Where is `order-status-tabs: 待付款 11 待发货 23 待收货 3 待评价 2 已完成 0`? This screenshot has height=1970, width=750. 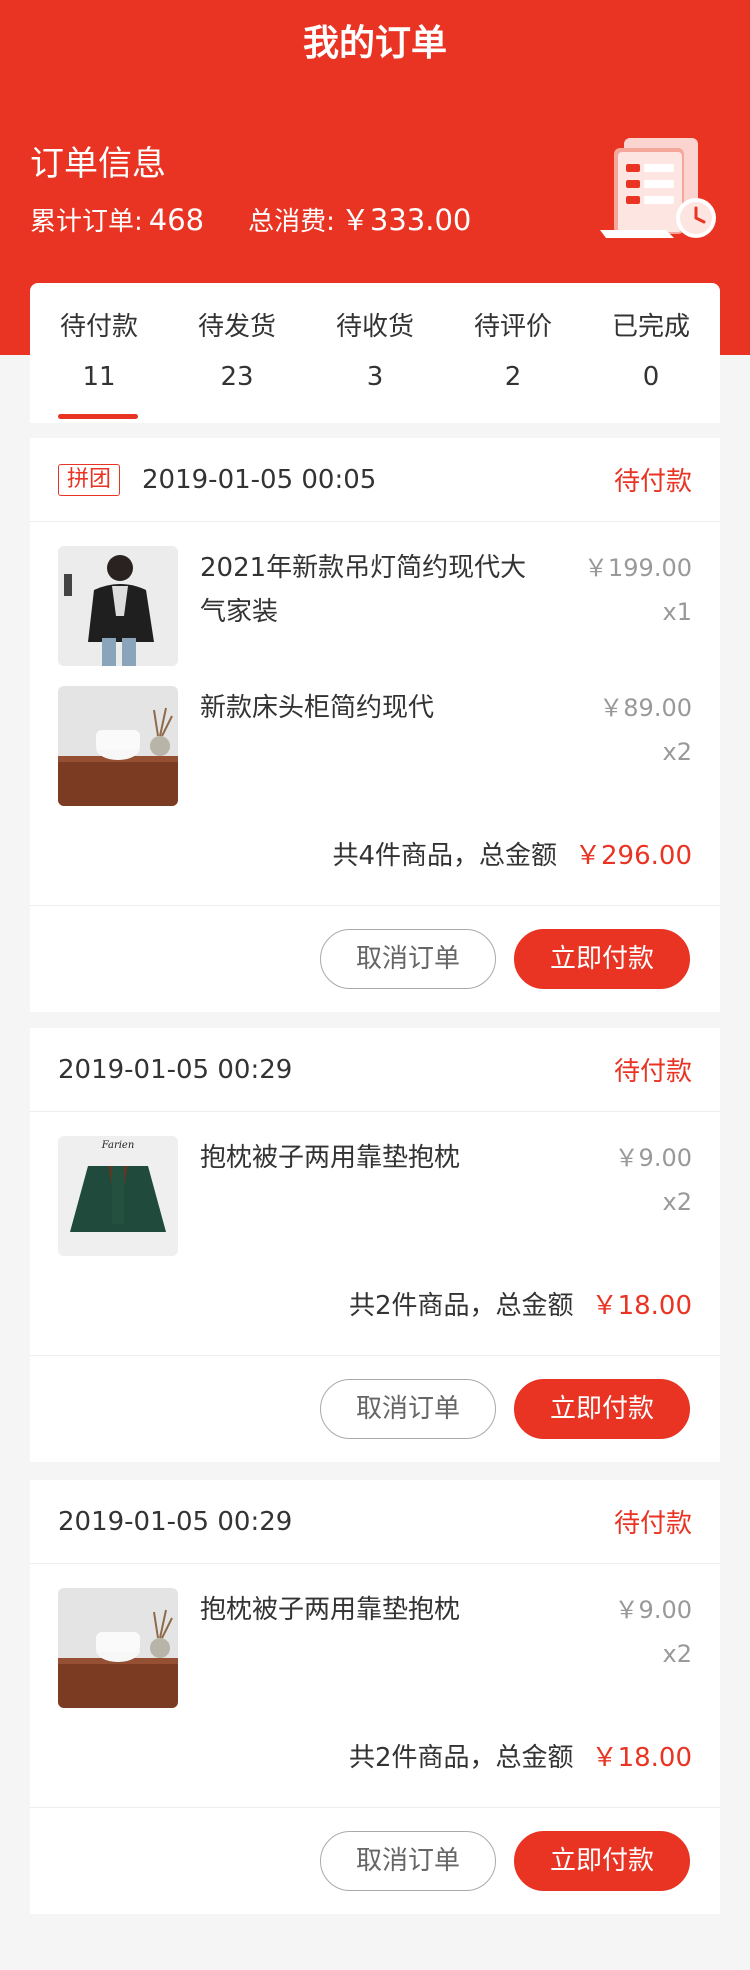
order-status-tabs: 待付款 11 待发货 23 待收货 3 待评价 2 已完成 0 is located at coordinates (375, 353).